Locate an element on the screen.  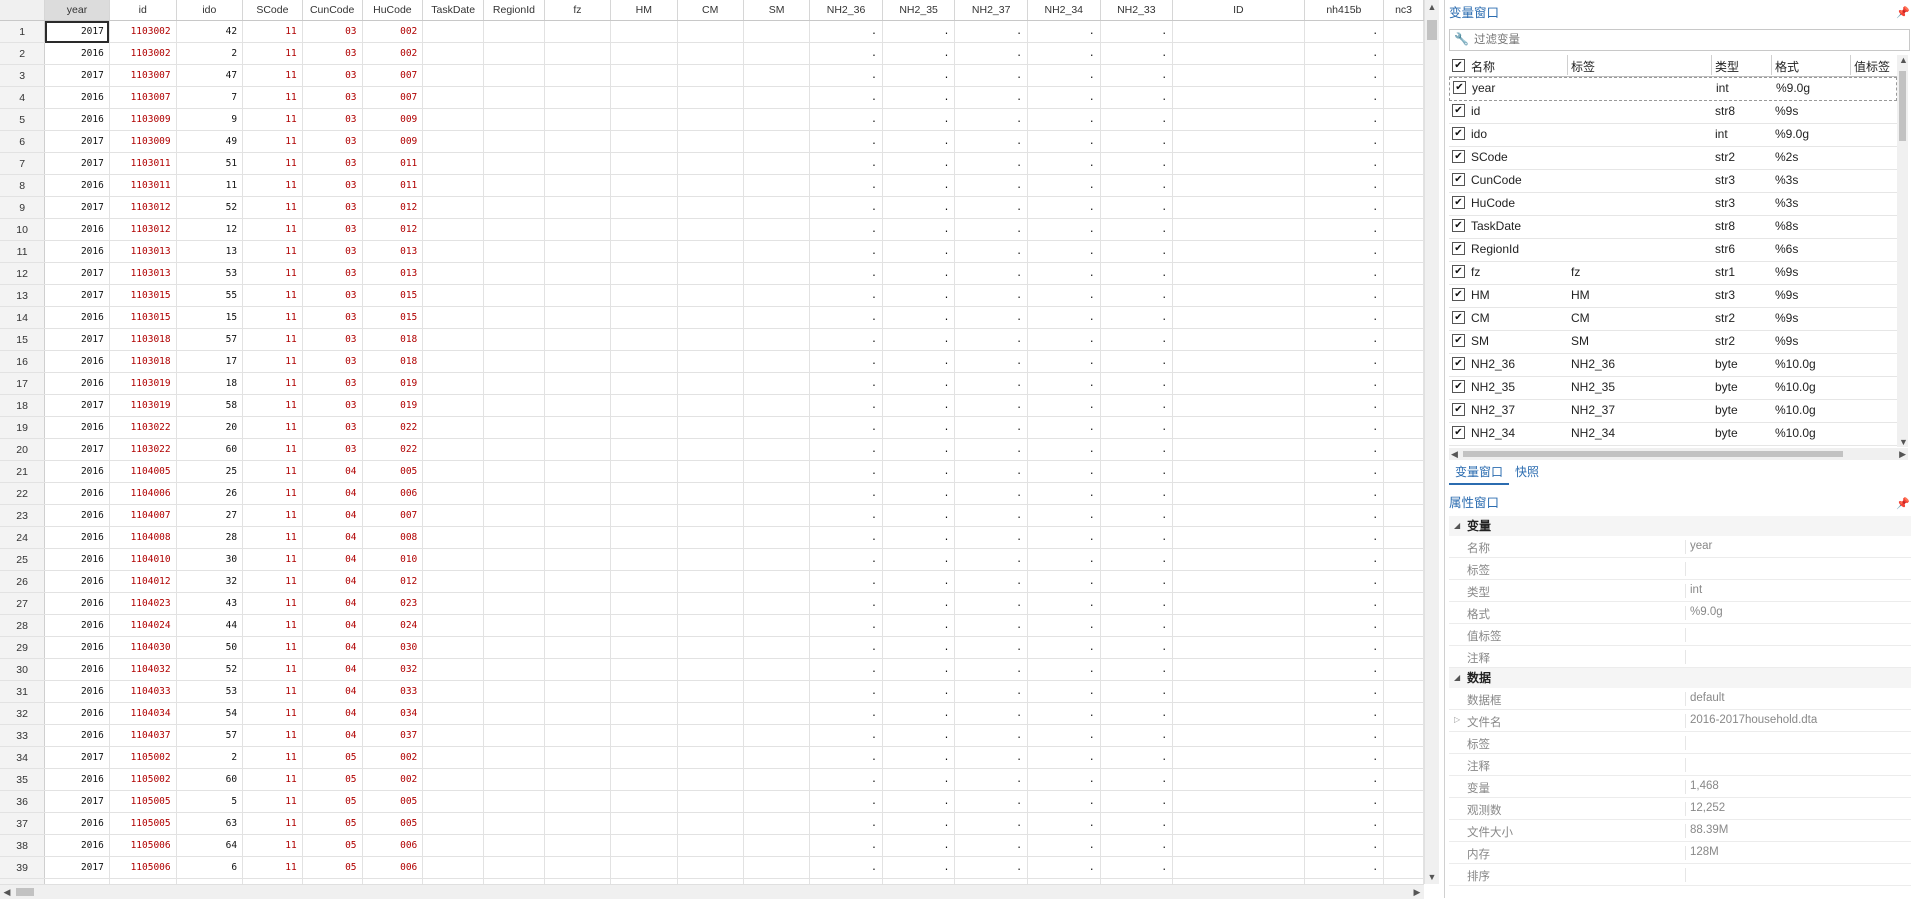
header-label: 标签 is located at coordinates (1641, 66).